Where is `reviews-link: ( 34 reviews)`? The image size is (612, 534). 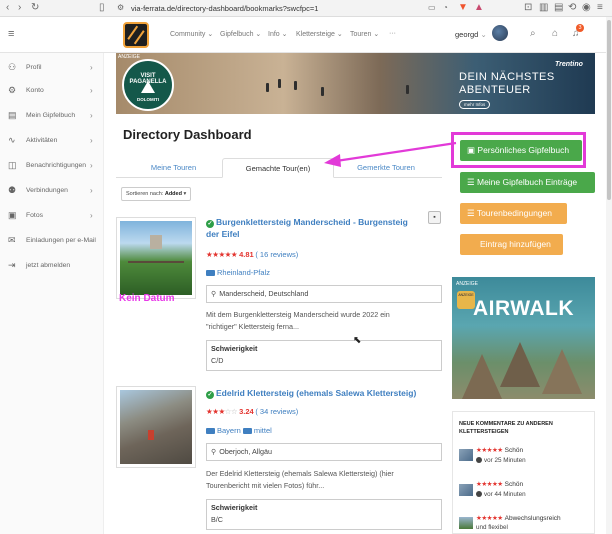
reviews-link: ( 34 reviews) is located at coordinates (276, 411).